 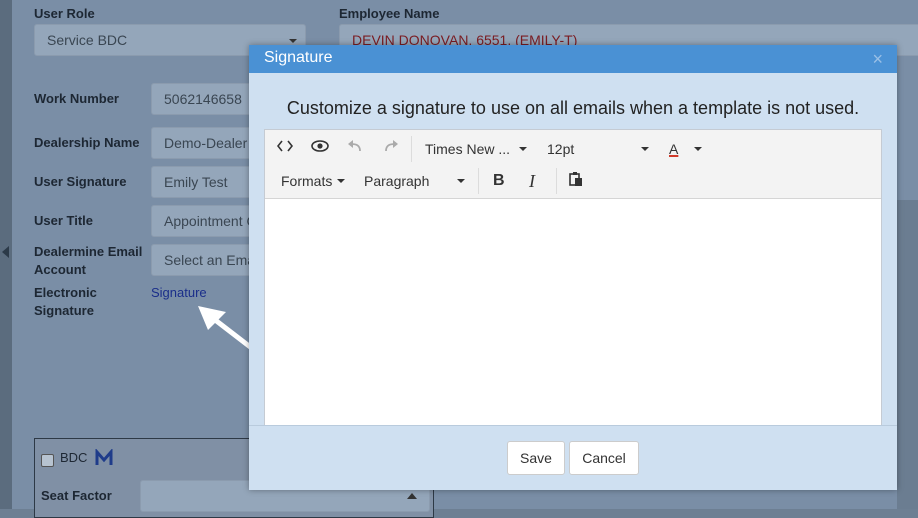 I want to click on close-icon: ×, so click(x=877, y=59).